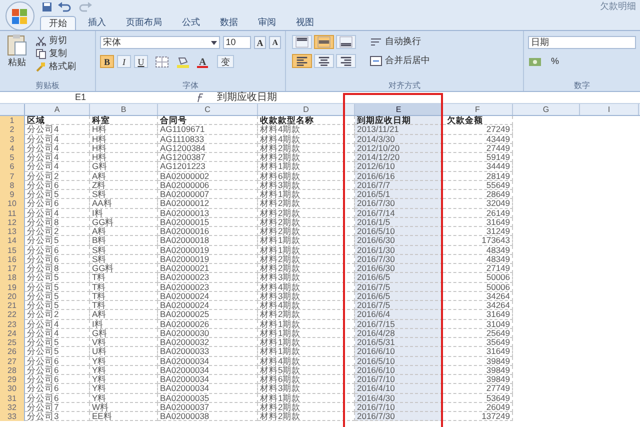  Describe the element at coordinates (555, 61) in the screenshot. I see `percent-button: %` at that location.